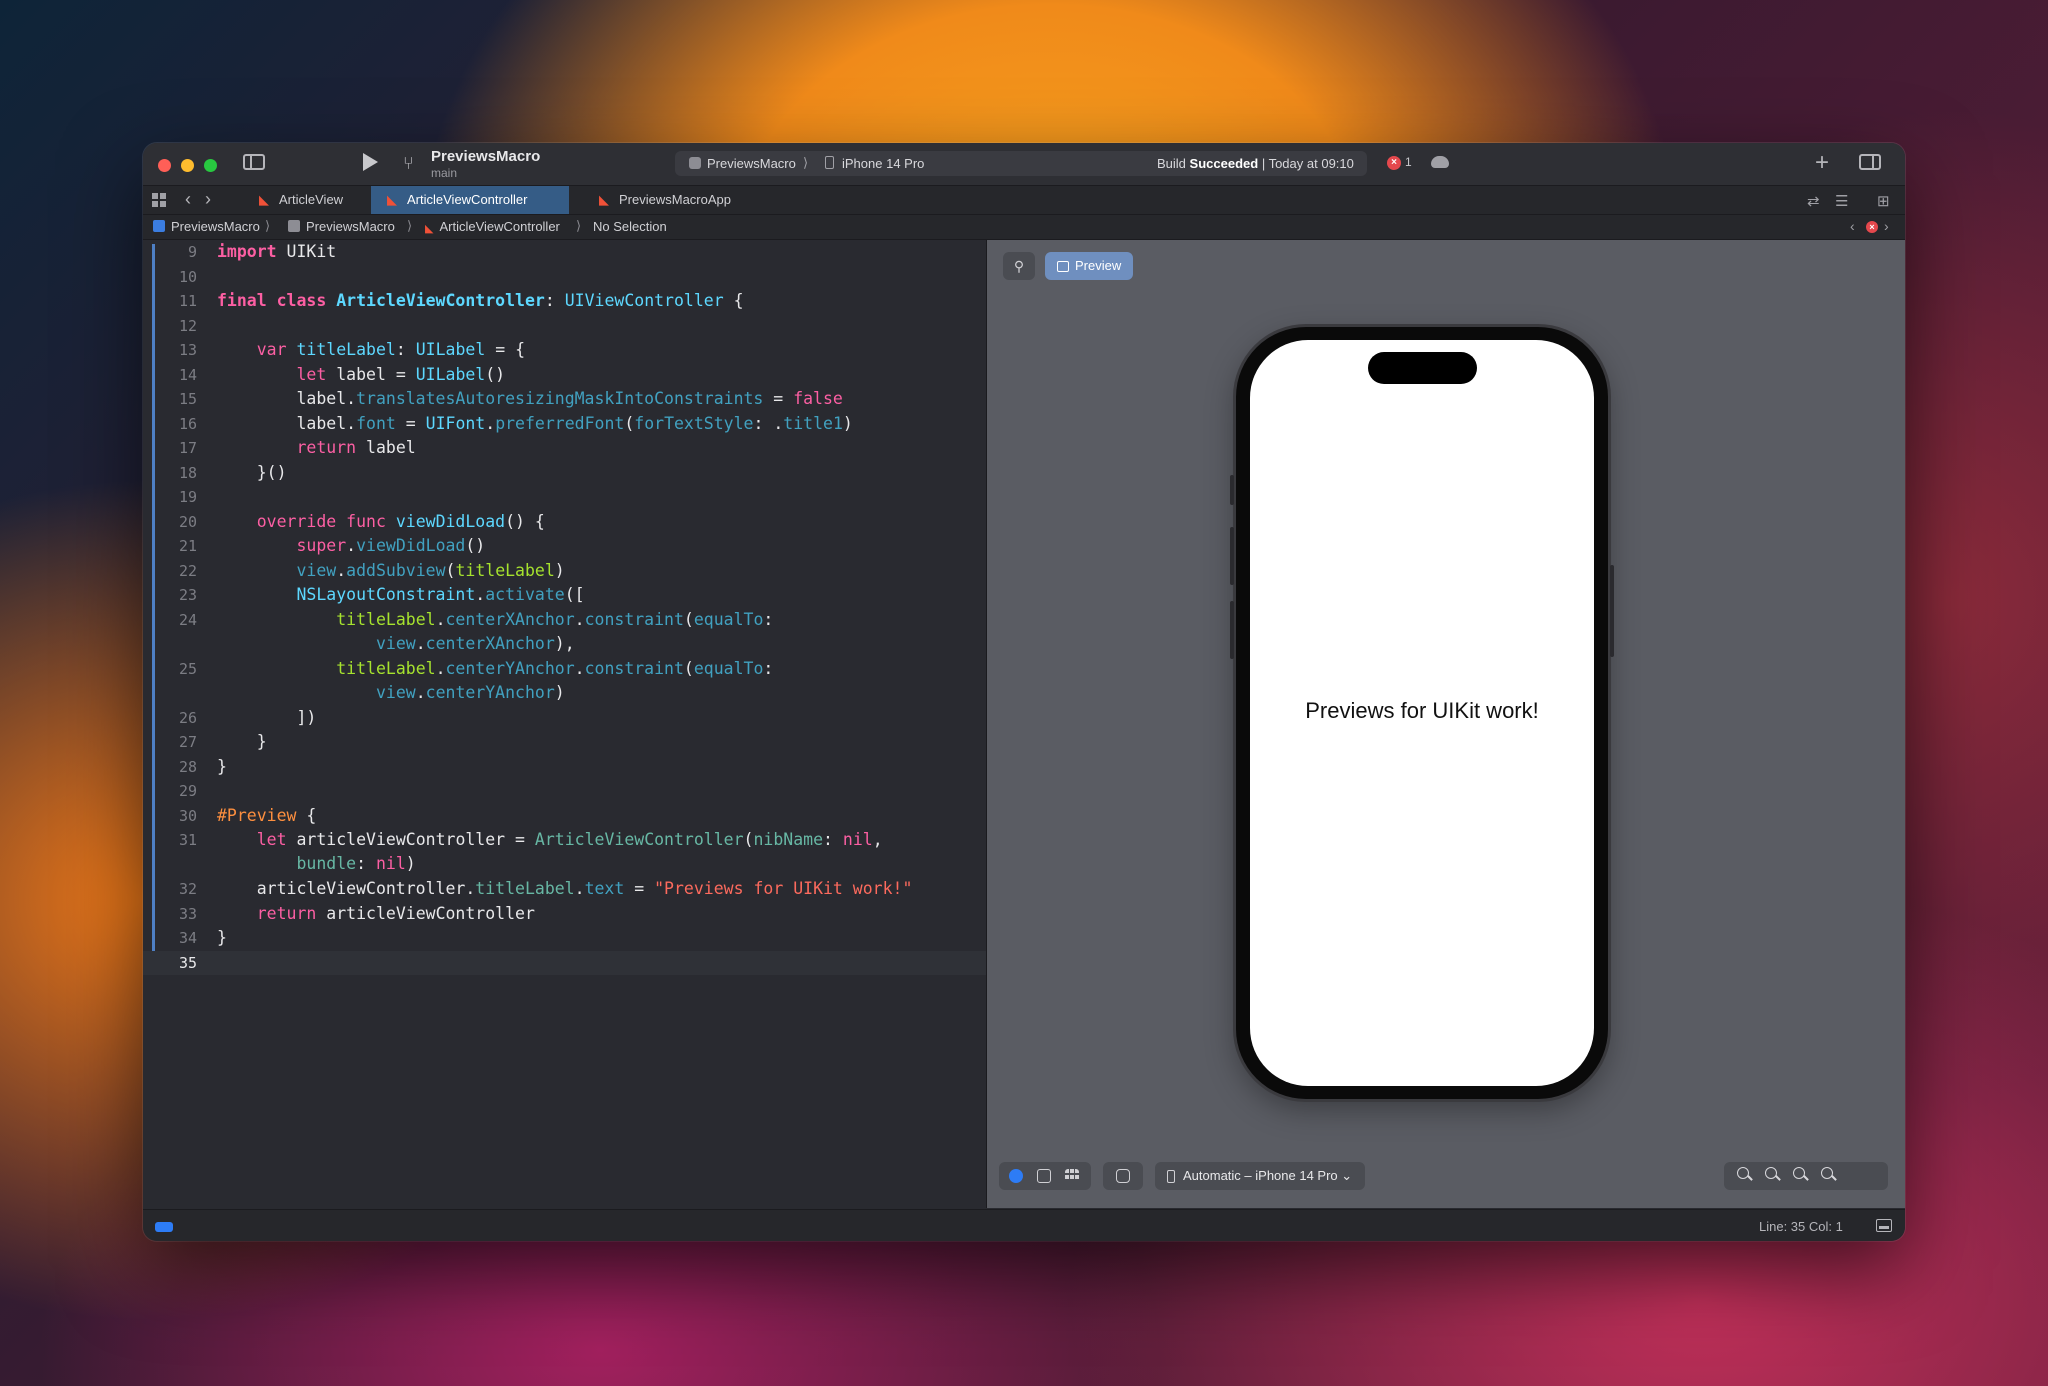 This screenshot has height=1386, width=2048. Describe the element at coordinates (159, 226) in the screenshot. I see `project-icon` at that location.